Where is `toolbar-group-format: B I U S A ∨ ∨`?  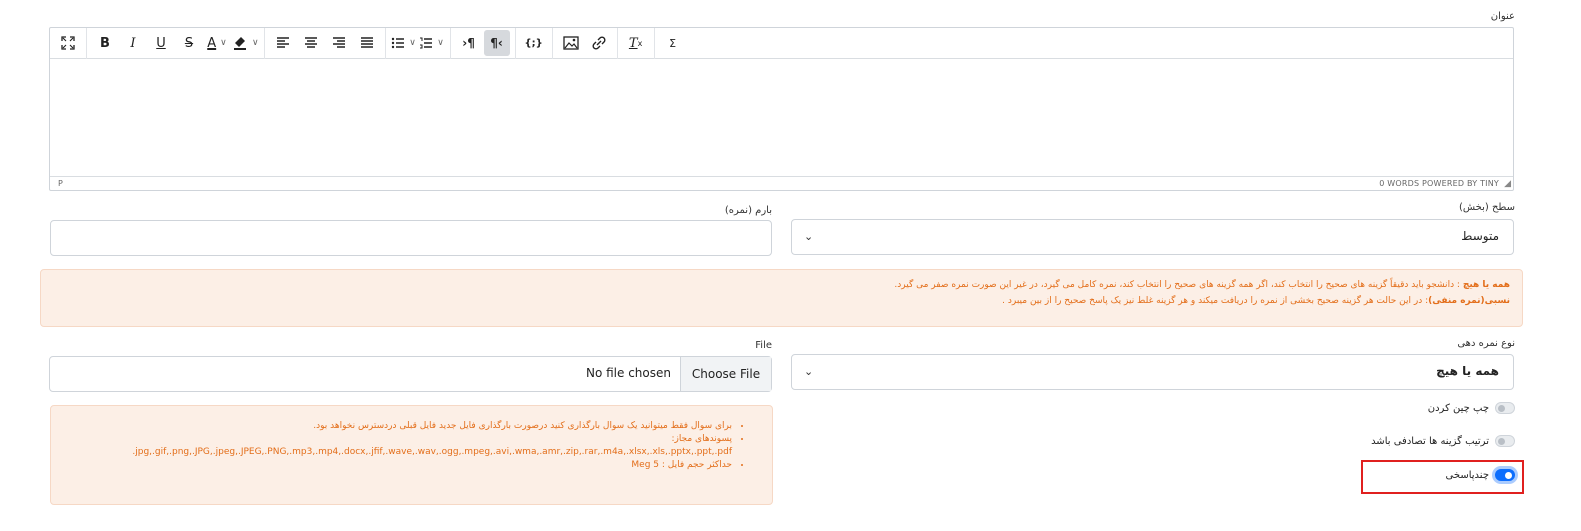
toolbar-group-format: B I U S A ∨ ∨ is located at coordinates (176, 43).